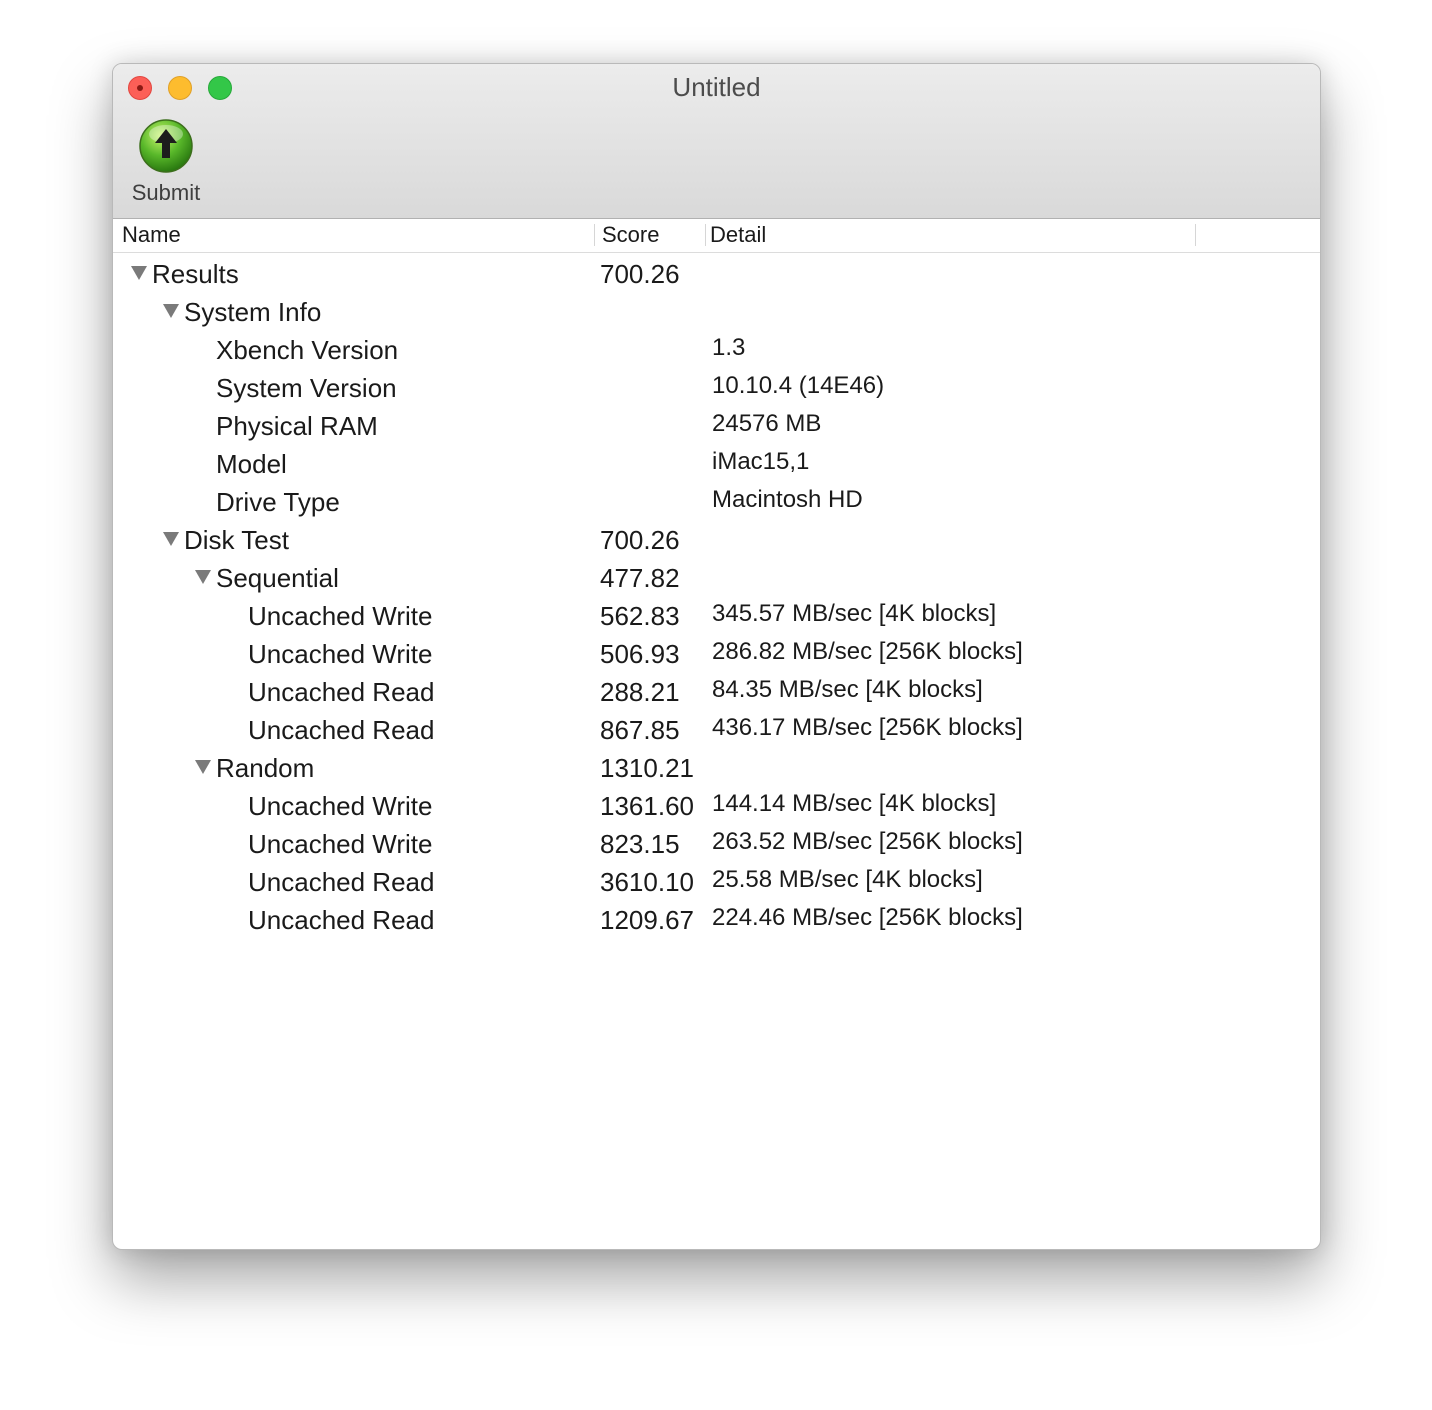 This screenshot has height=1410, width=1432. What do you see at coordinates (306, 388) in the screenshot?
I see `row-name: System Version` at bounding box center [306, 388].